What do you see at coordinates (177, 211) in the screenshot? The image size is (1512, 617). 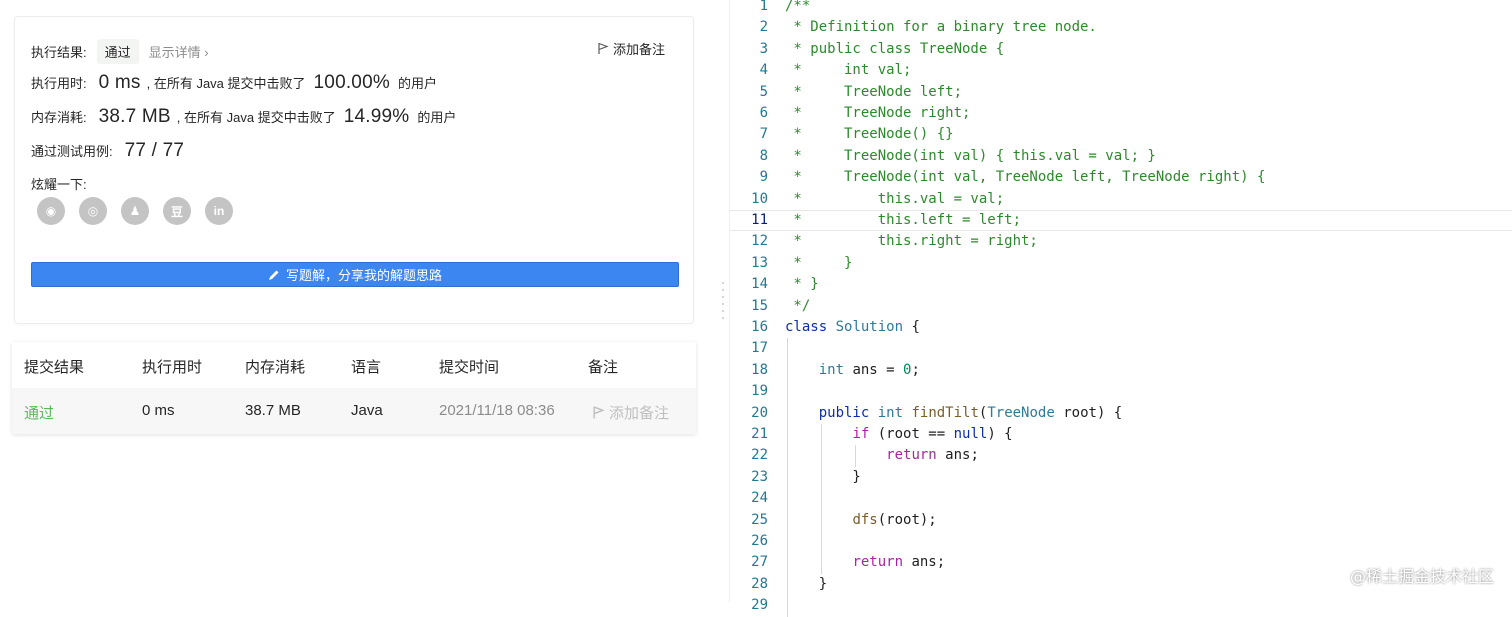 I see `douban-icon: 豆` at bounding box center [177, 211].